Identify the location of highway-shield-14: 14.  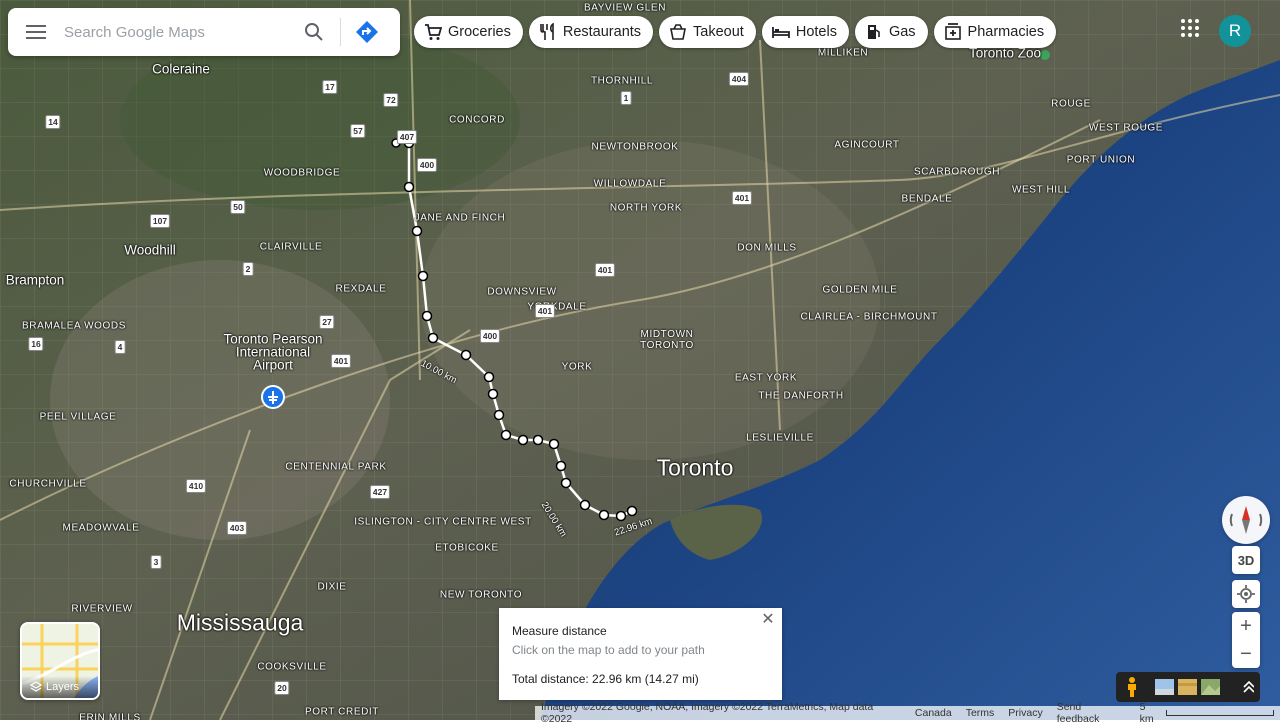
(53, 122).